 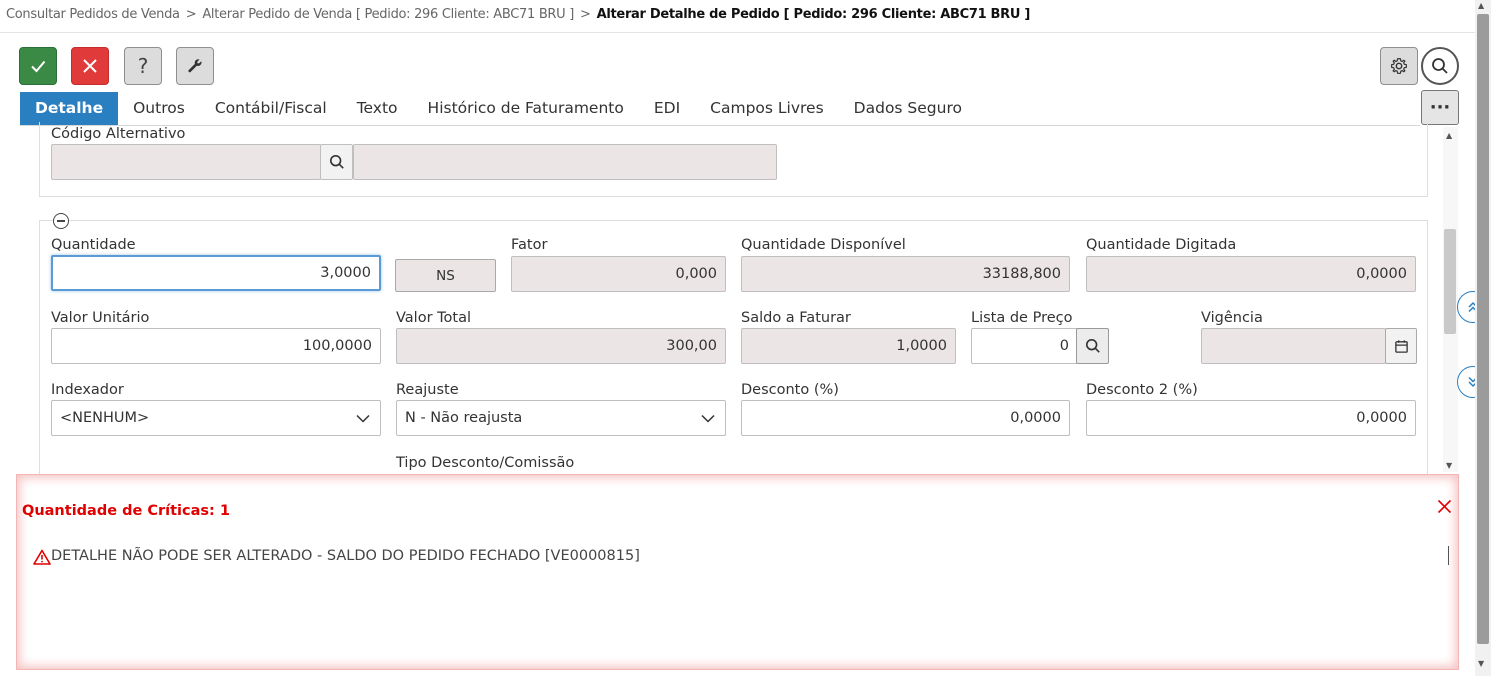 I want to click on valor-total-field: 300,00, so click(x=561, y=346).